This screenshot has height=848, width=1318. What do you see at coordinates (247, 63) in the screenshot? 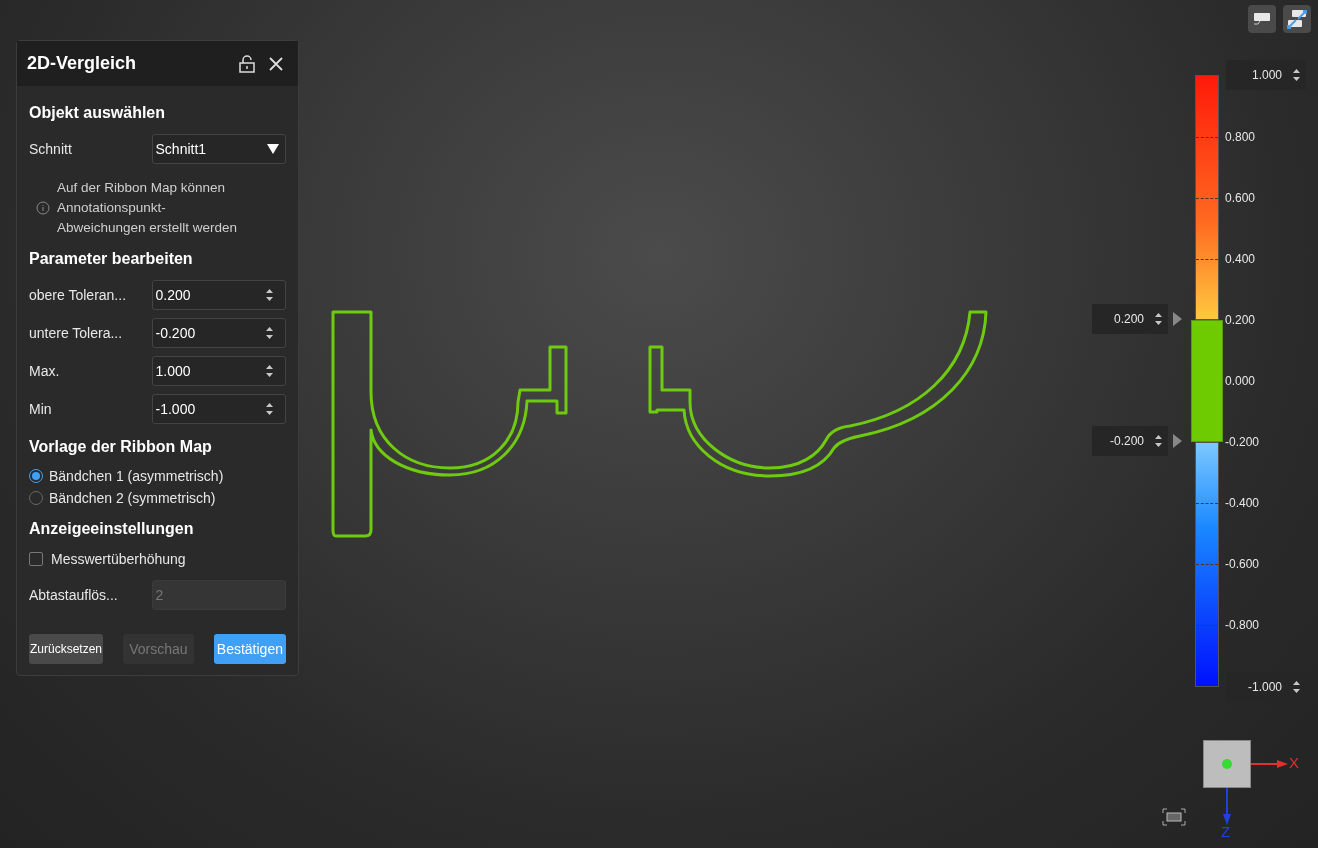
I see `unlock-icon` at bounding box center [247, 63].